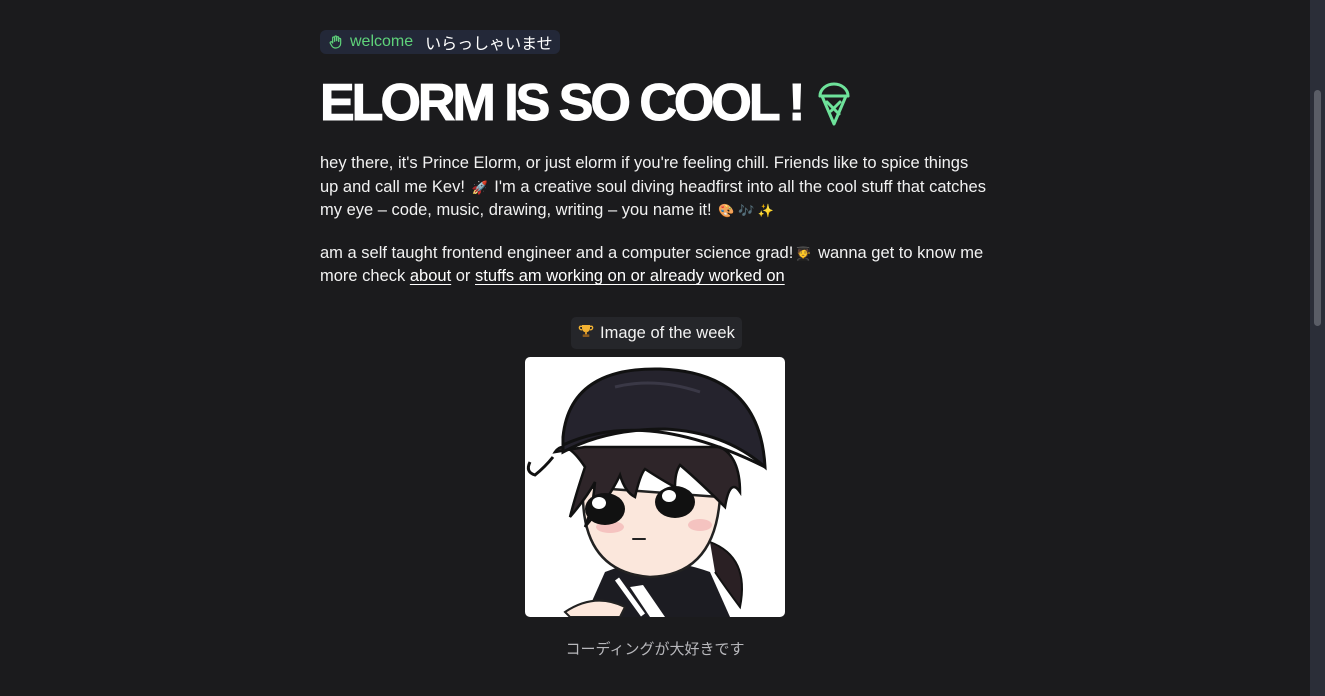 This screenshot has width=1325, height=696. I want to click on about-link: about, so click(430, 276).